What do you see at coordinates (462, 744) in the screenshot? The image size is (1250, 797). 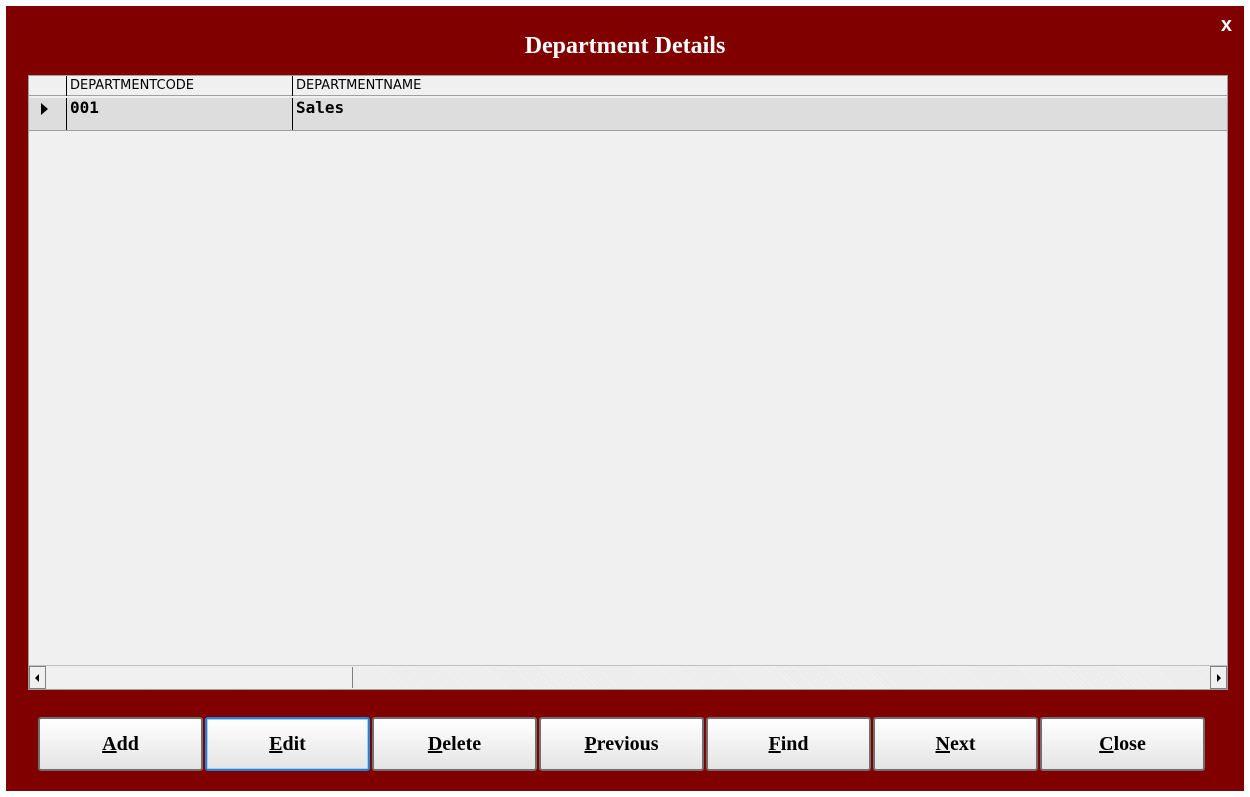 I see `delete-label: elete` at bounding box center [462, 744].